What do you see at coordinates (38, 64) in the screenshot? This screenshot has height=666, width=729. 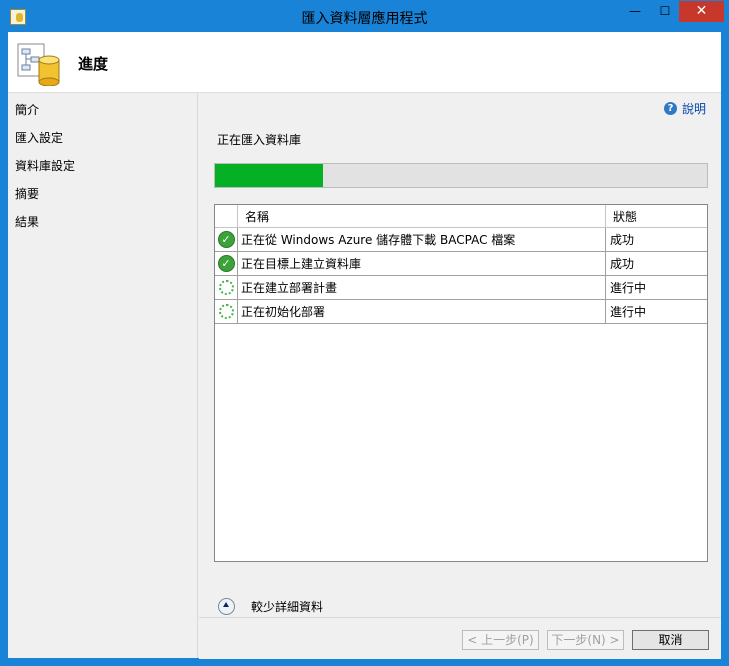 I see `database-import-icon` at bounding box center [38, 64].